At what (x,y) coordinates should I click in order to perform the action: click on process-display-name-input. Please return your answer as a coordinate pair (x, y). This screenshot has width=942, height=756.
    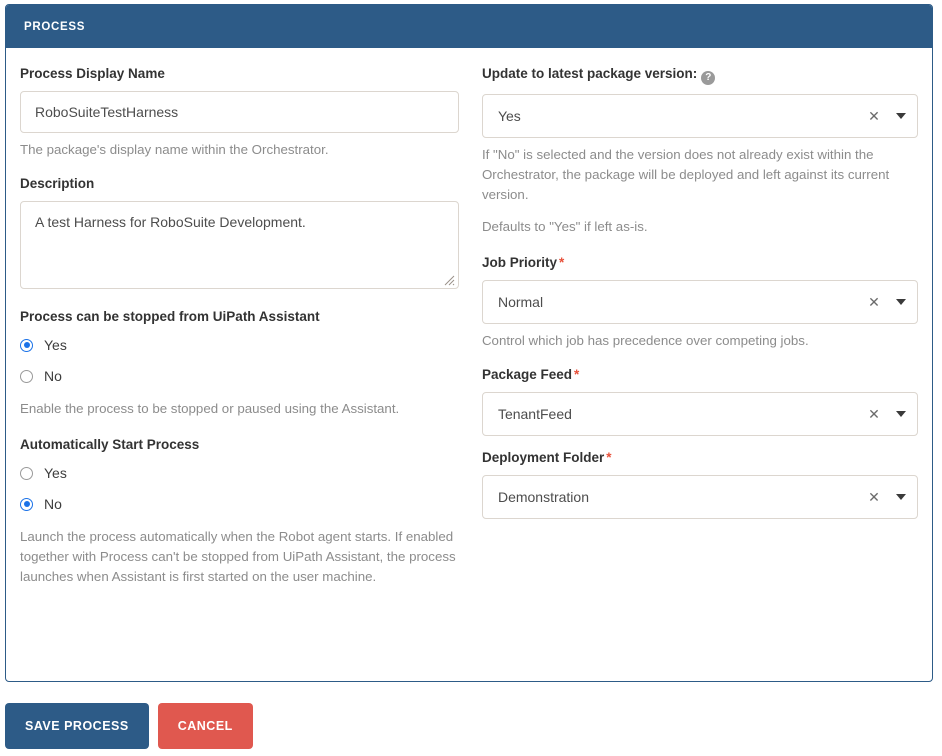
    Looking at the image, I should click on (239, 112).